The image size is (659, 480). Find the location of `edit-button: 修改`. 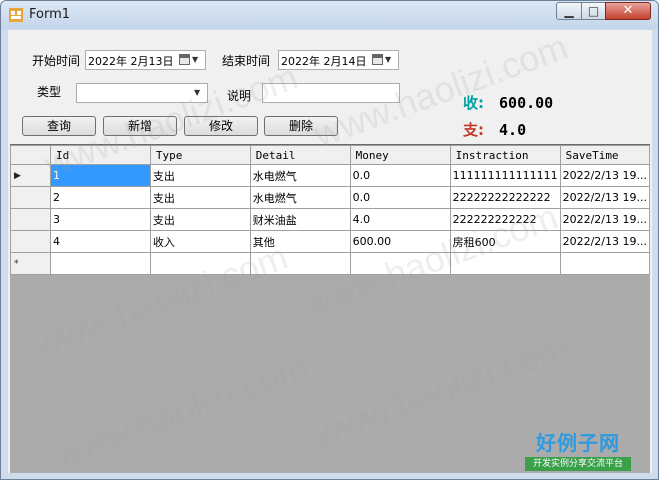

edit-button: 修改 is located at coordinates (221, 126).